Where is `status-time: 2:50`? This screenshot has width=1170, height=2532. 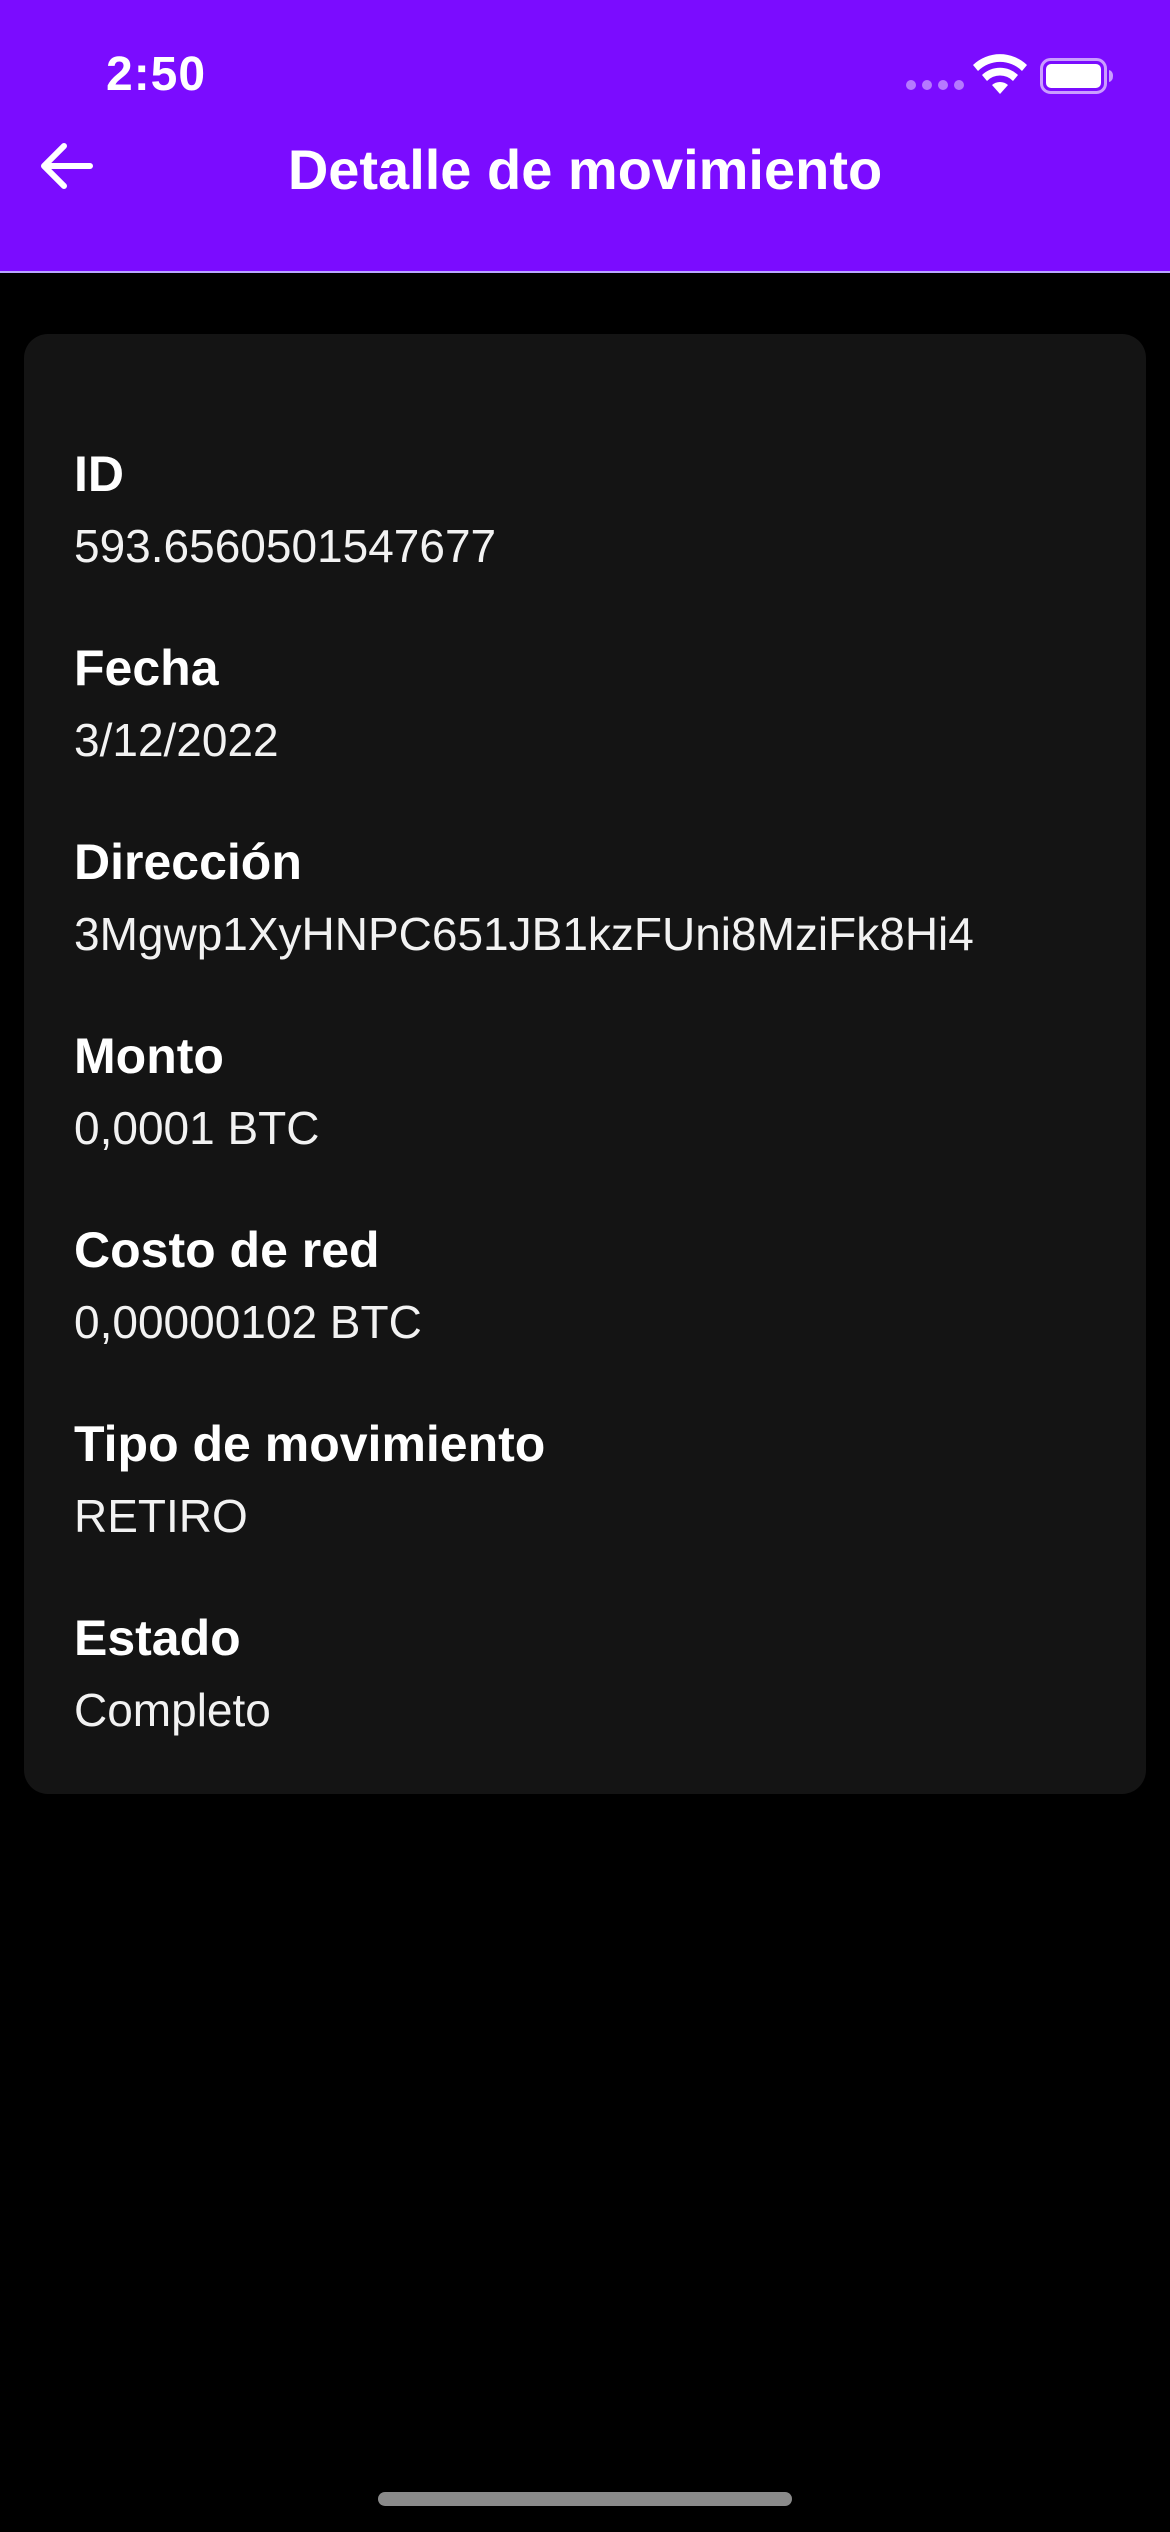
status-time: 2:50 is located at coordinates (156, 74).